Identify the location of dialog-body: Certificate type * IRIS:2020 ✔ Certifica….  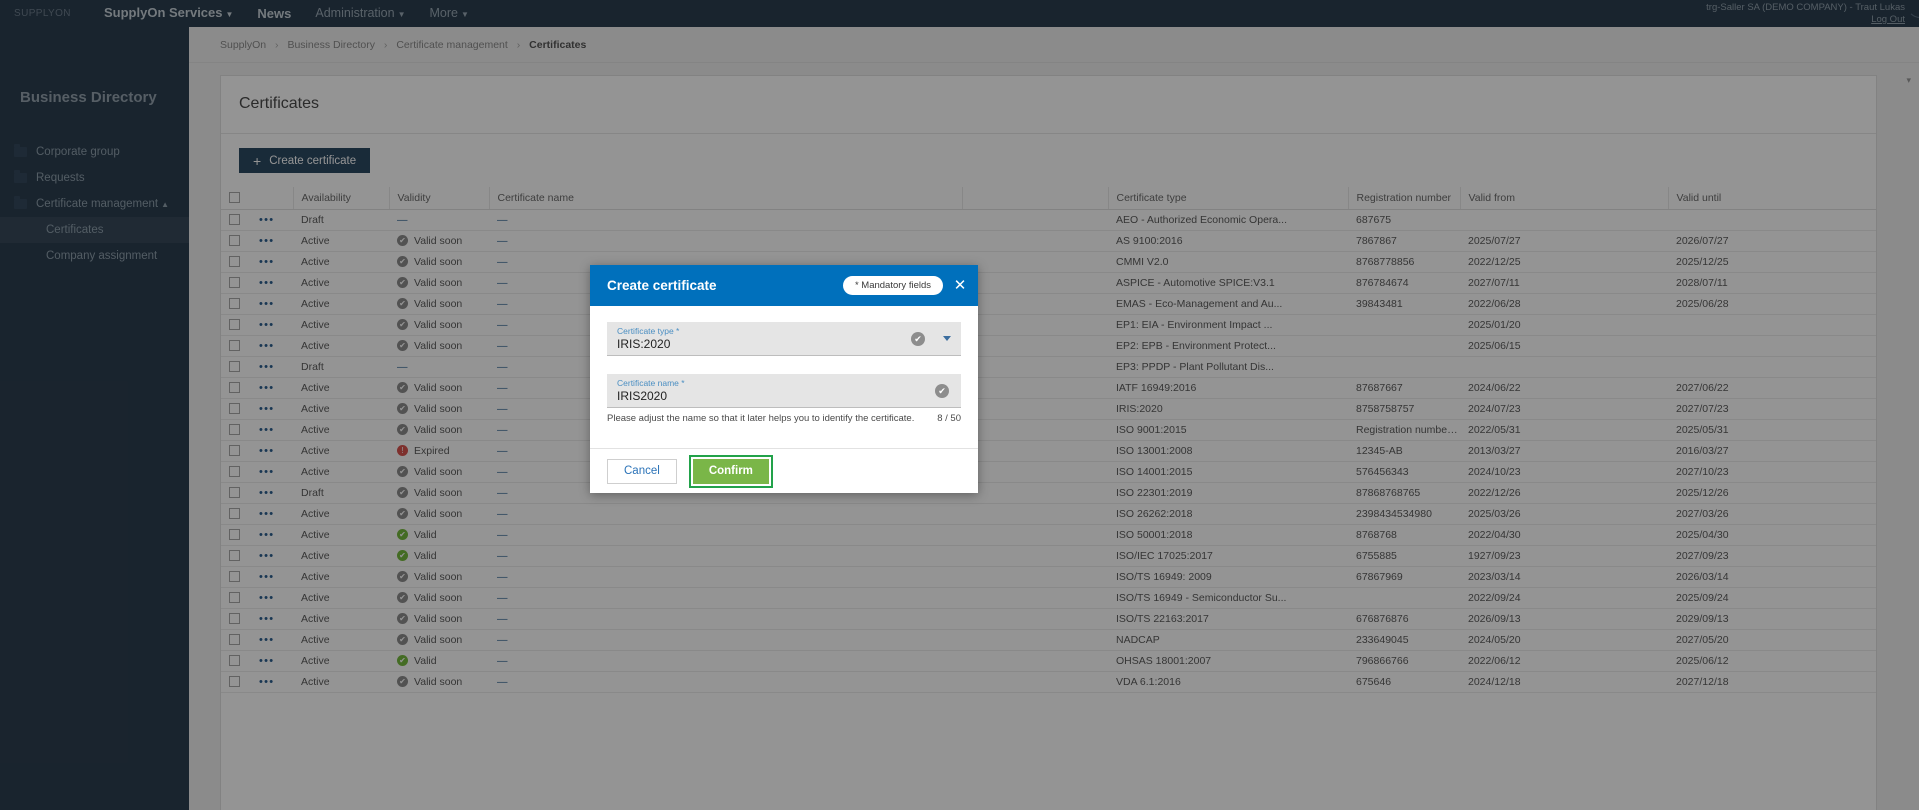
(784, 365).